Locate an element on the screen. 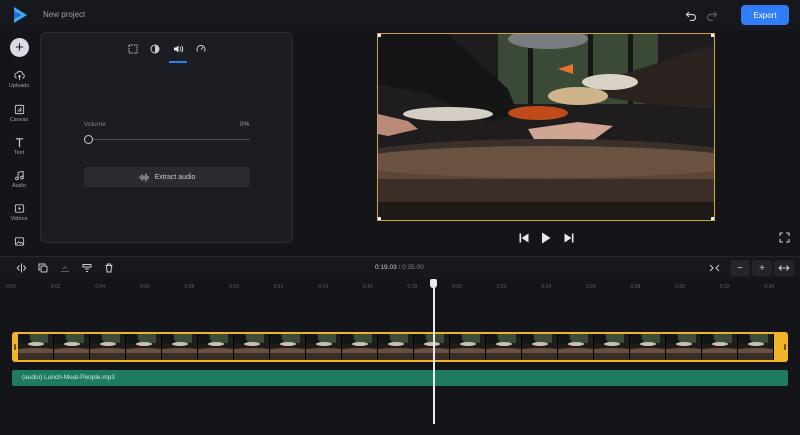  extract-audio-button: Extract audio is located at coordinates (167, 177).